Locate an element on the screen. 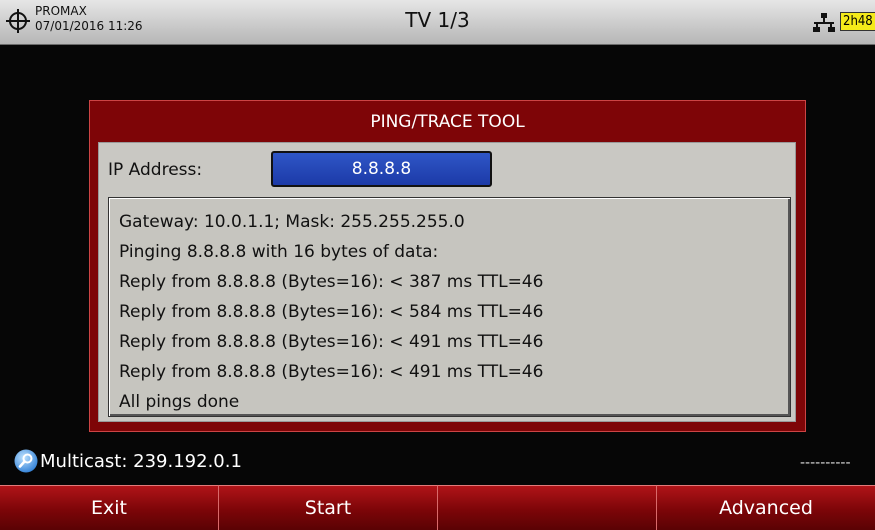  network-icon is located at coordinates (824, 22).